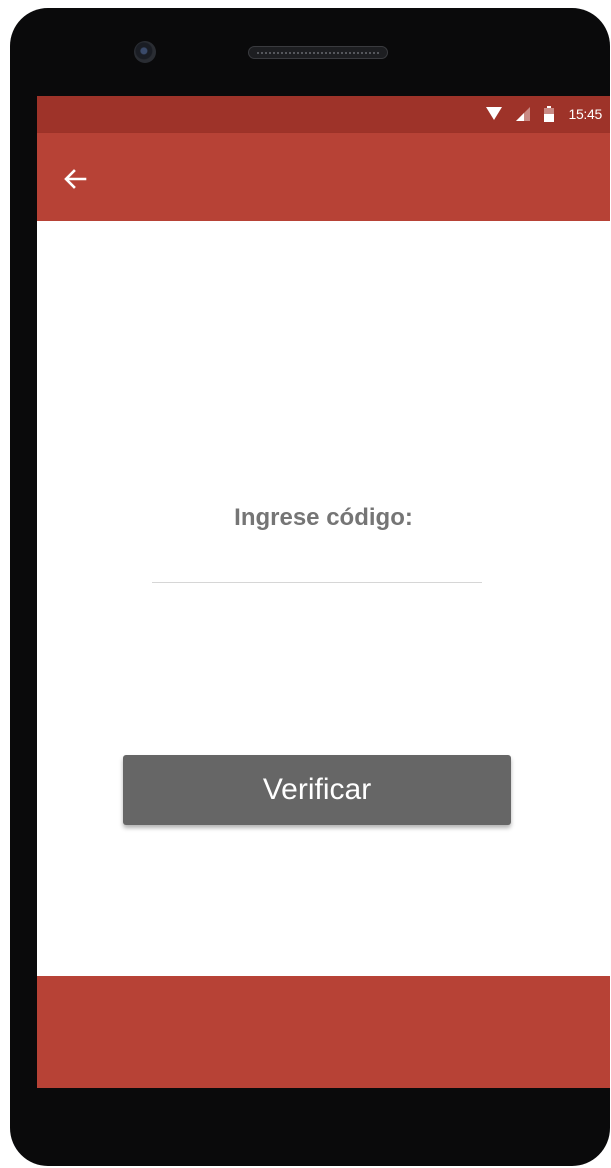 The image size is (611, 1168). Describe the element at coordinates (323, 517) in the screenshot. I see `code-label: Ingrese código:` at that location.